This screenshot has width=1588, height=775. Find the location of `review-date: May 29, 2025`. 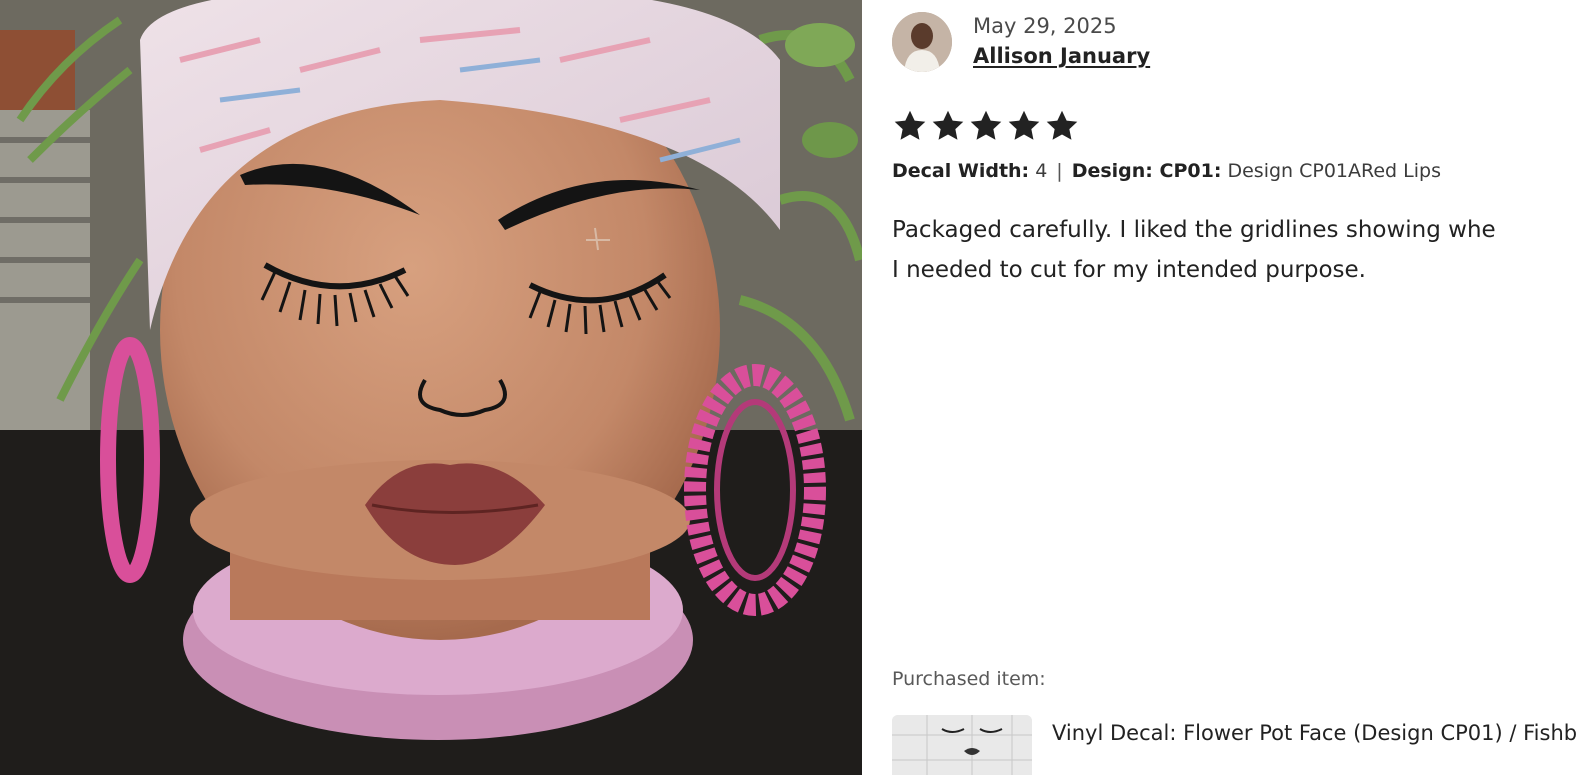

review-date: May 29, 2025 is located at coordinates (1045, 26).